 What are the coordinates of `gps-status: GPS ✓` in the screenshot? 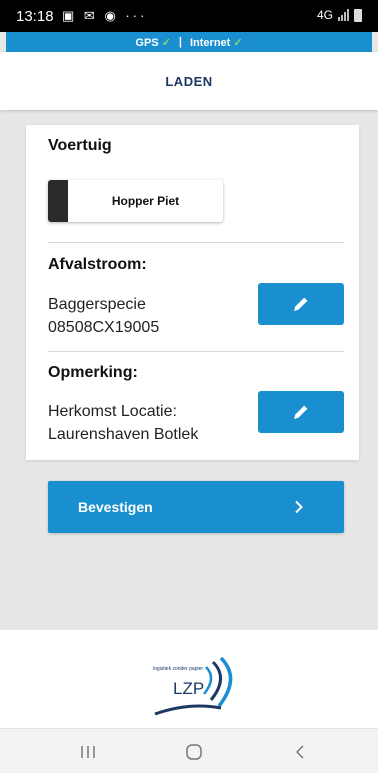 It's located at (153, 42).